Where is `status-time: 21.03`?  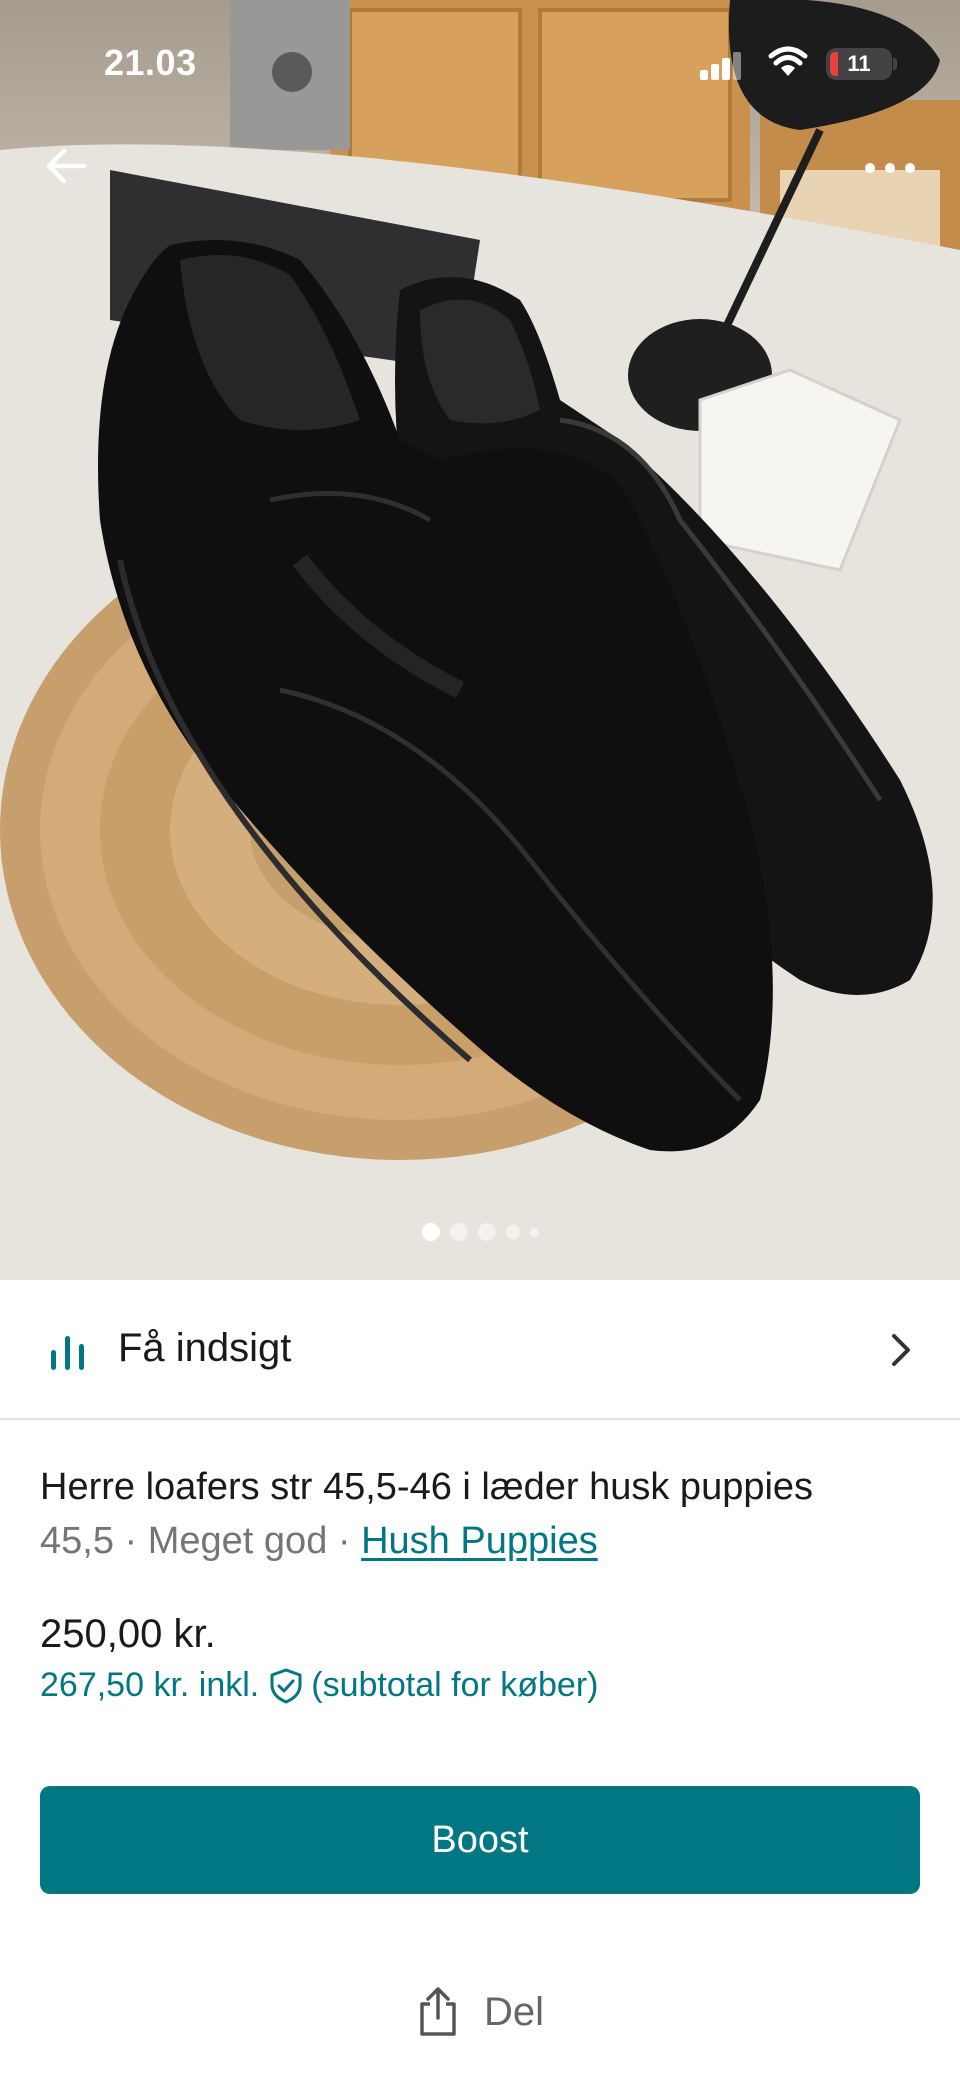 status-time: 21.03 is located at coordinates (150, 62).